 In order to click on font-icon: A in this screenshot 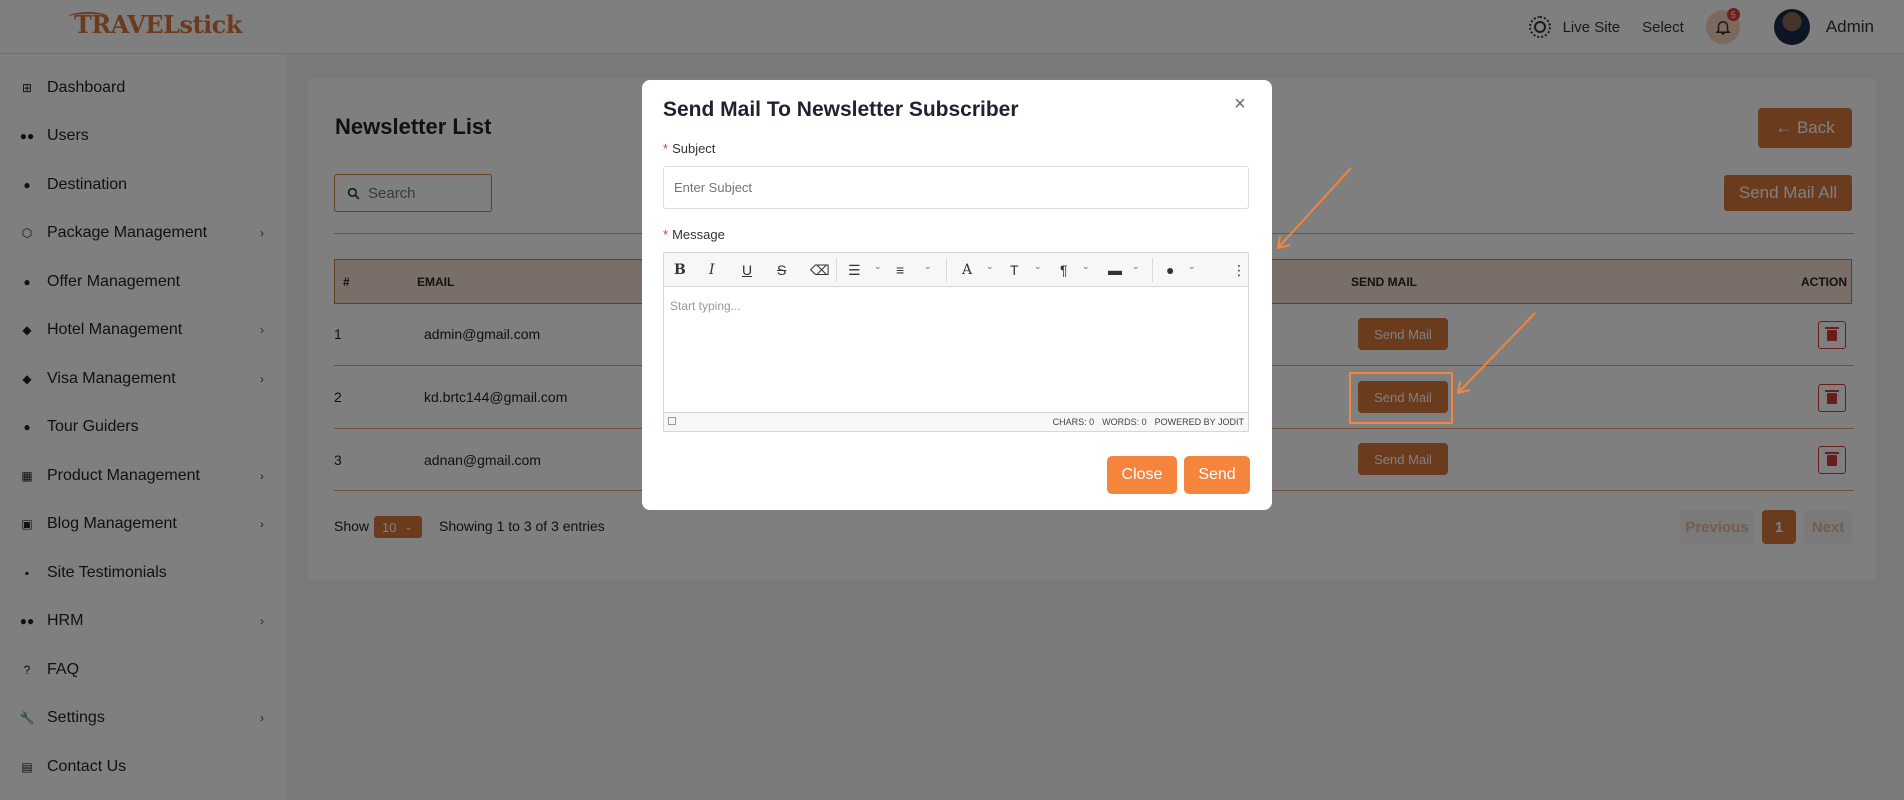, I will do `click(967, 270)`.